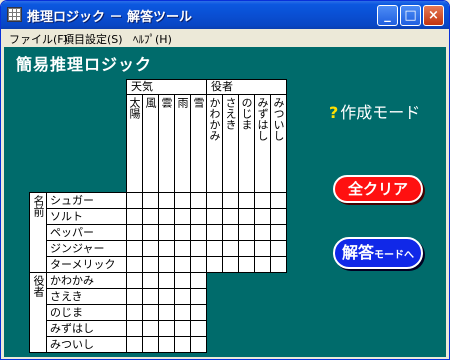 This screenshot has width=450, height=360. Describe the element at coordinates (86, 296) in the screenshot. I see `row-item-label: さえき` at that location.